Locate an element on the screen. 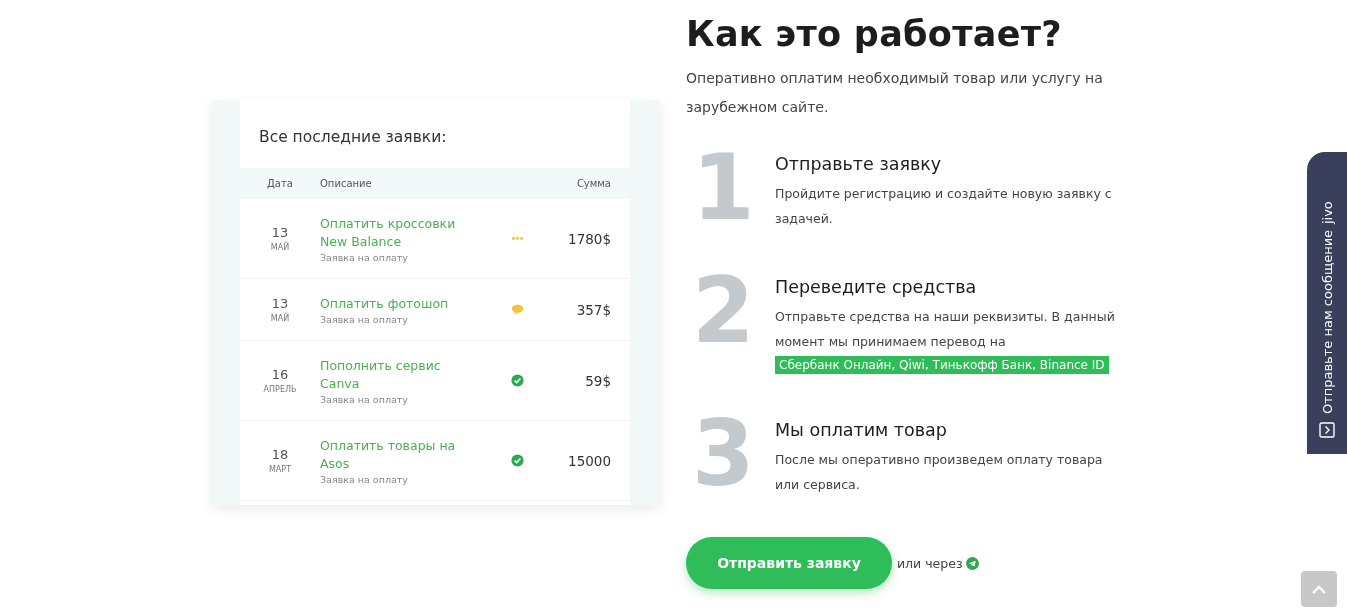 The height and width of the screenshot is (609, 1347). section-heading: Как это работает? is located at coordinates (874, 34).